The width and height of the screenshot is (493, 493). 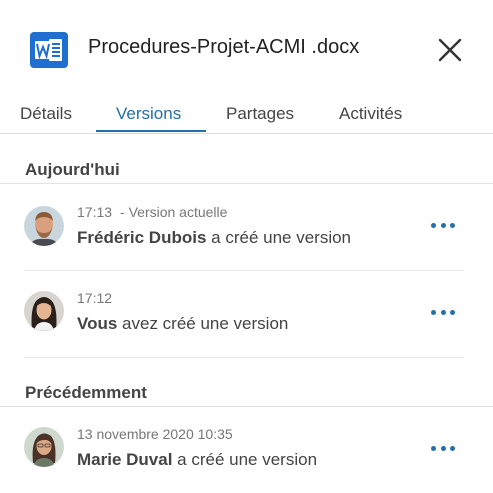 What do you see at coordinates (125, 459) in the screenshot?
I see `version-author: Marie Duval` at bounding box center [125, 459].